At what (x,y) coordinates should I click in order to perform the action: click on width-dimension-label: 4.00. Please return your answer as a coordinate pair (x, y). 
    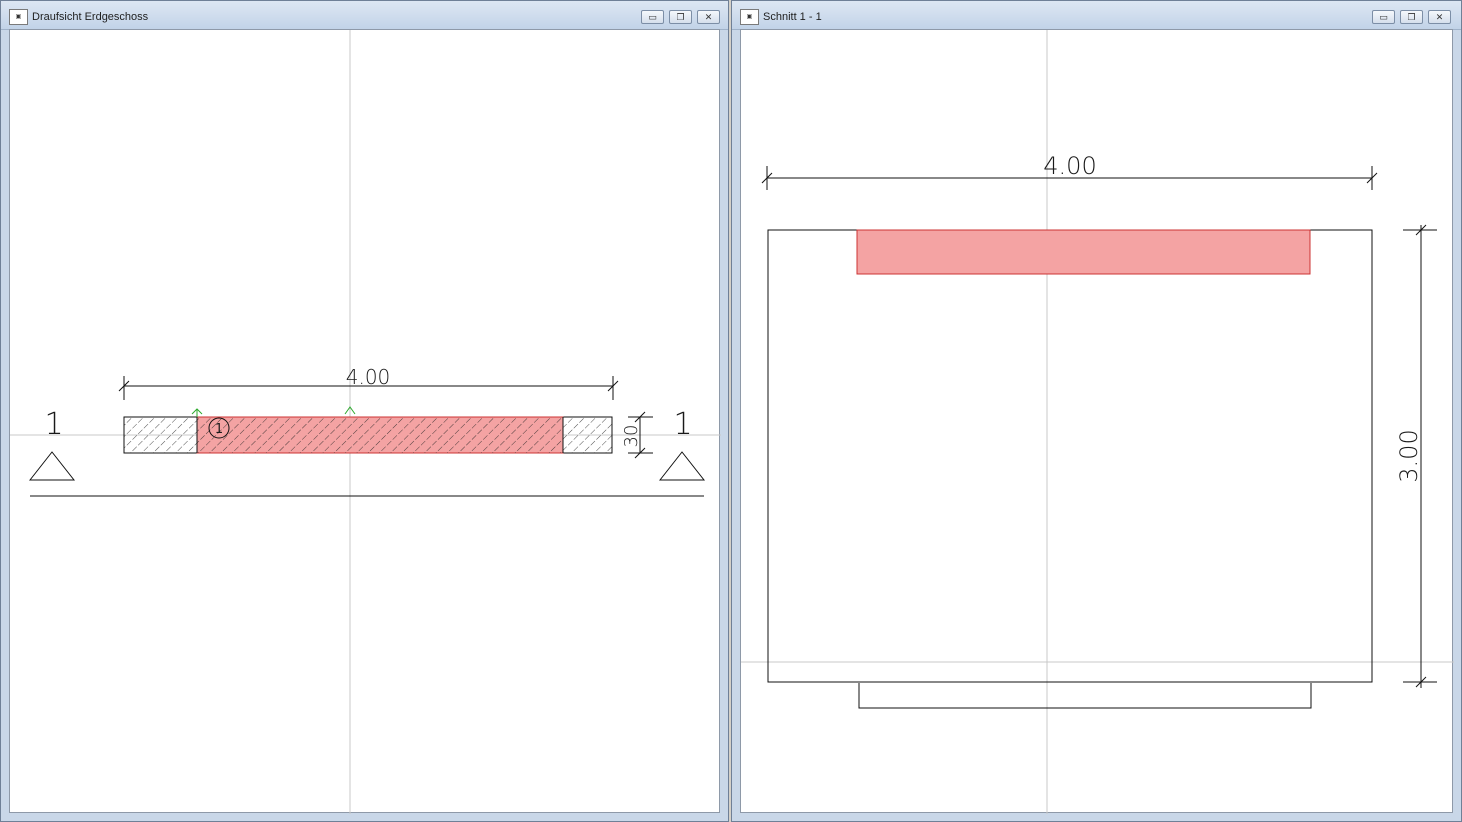
    Looking at the image, I should click on (1069, 166).